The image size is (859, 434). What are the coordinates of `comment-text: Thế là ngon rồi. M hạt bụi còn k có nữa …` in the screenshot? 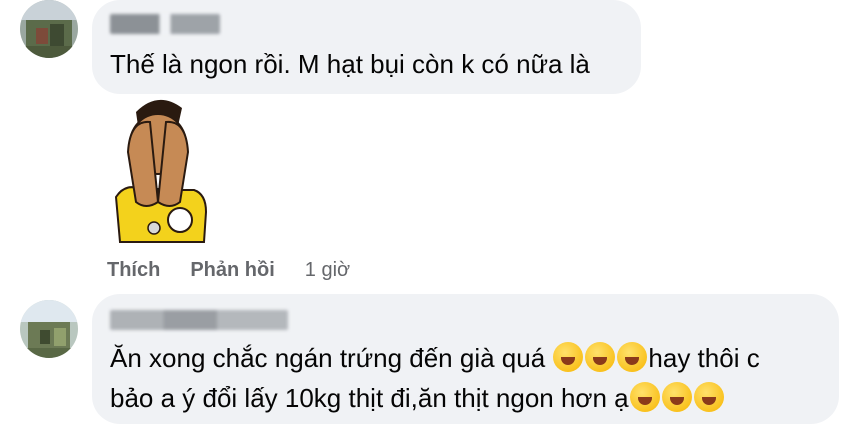 It's located at (350, 64).